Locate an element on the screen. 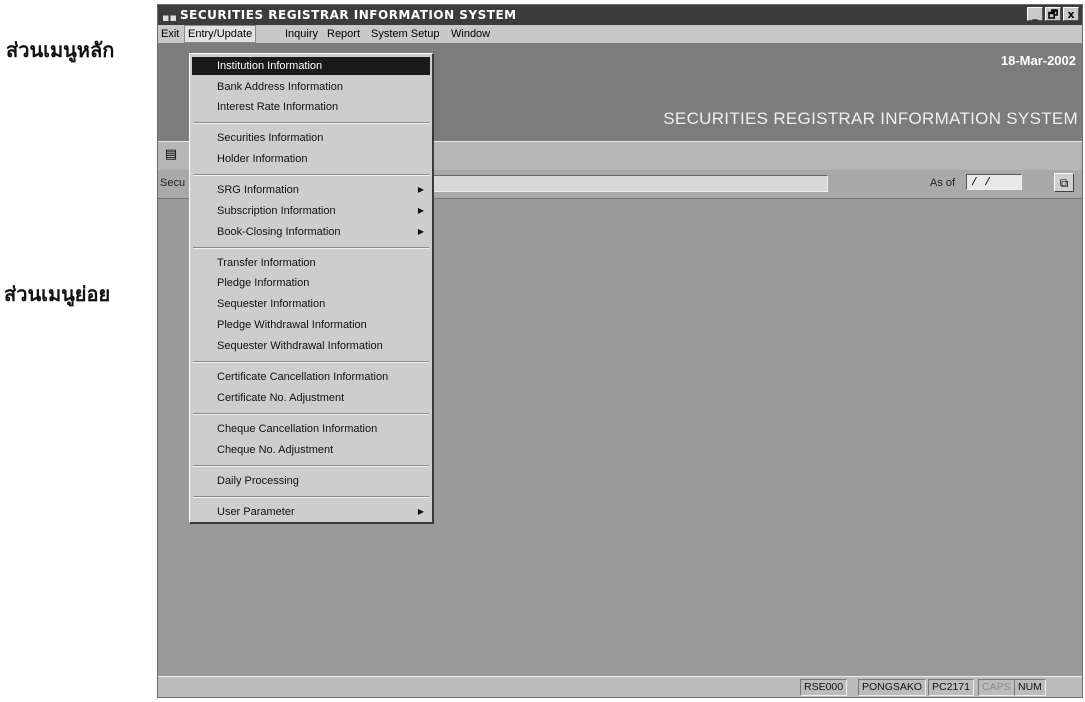  document-icon: ▤ is located at coordinates (171, 155).